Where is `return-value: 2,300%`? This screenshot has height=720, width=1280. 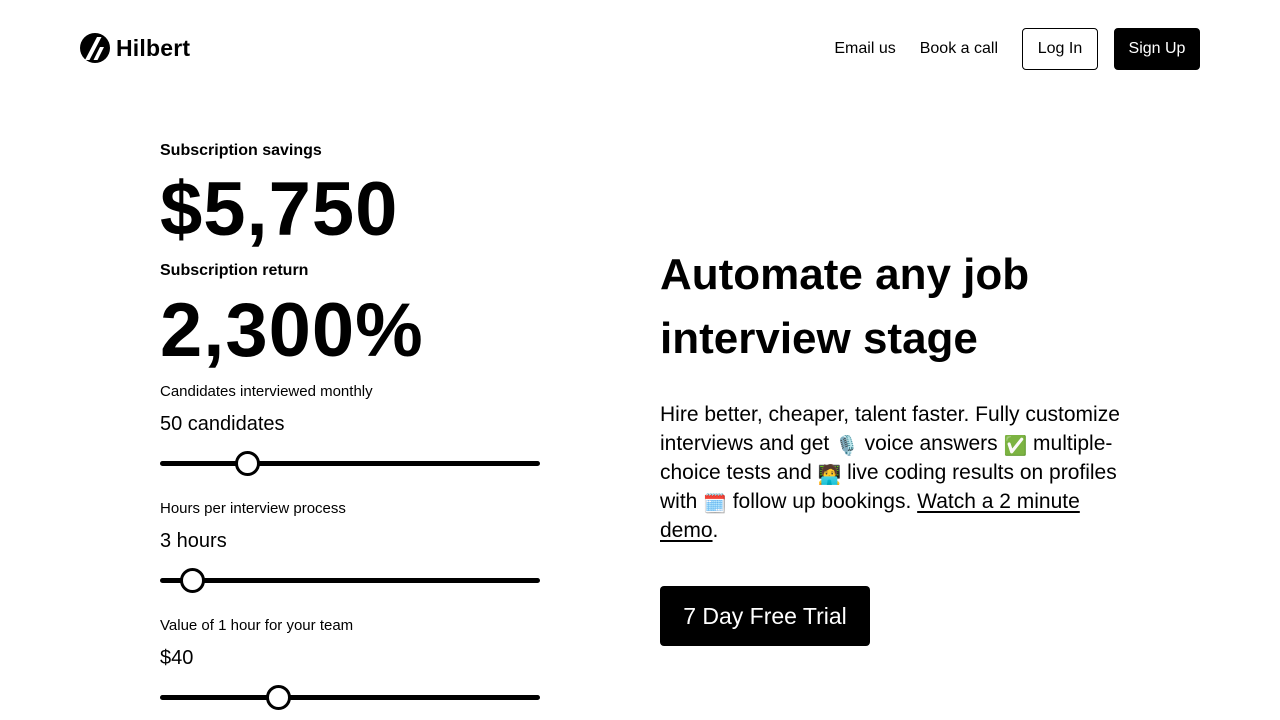 return-value: 2,300% is located at coordinates (292, 330).